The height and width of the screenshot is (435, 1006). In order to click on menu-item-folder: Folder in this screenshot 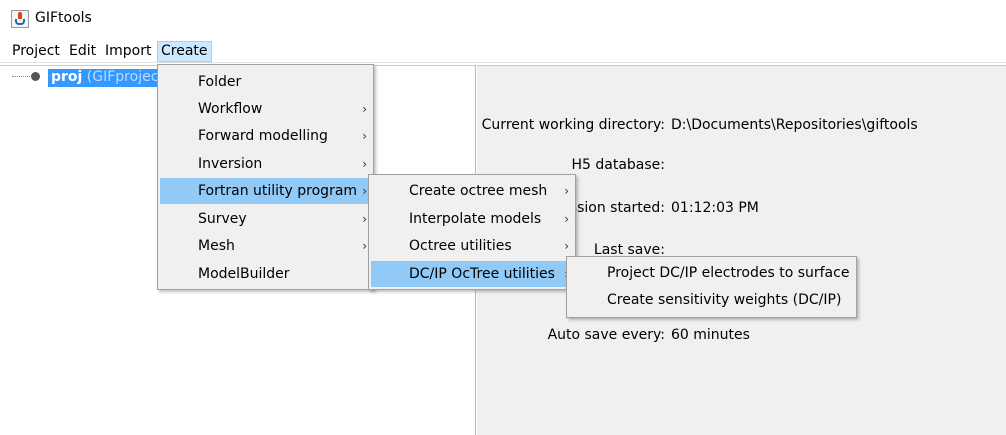, I will do `click(265, 82)`.